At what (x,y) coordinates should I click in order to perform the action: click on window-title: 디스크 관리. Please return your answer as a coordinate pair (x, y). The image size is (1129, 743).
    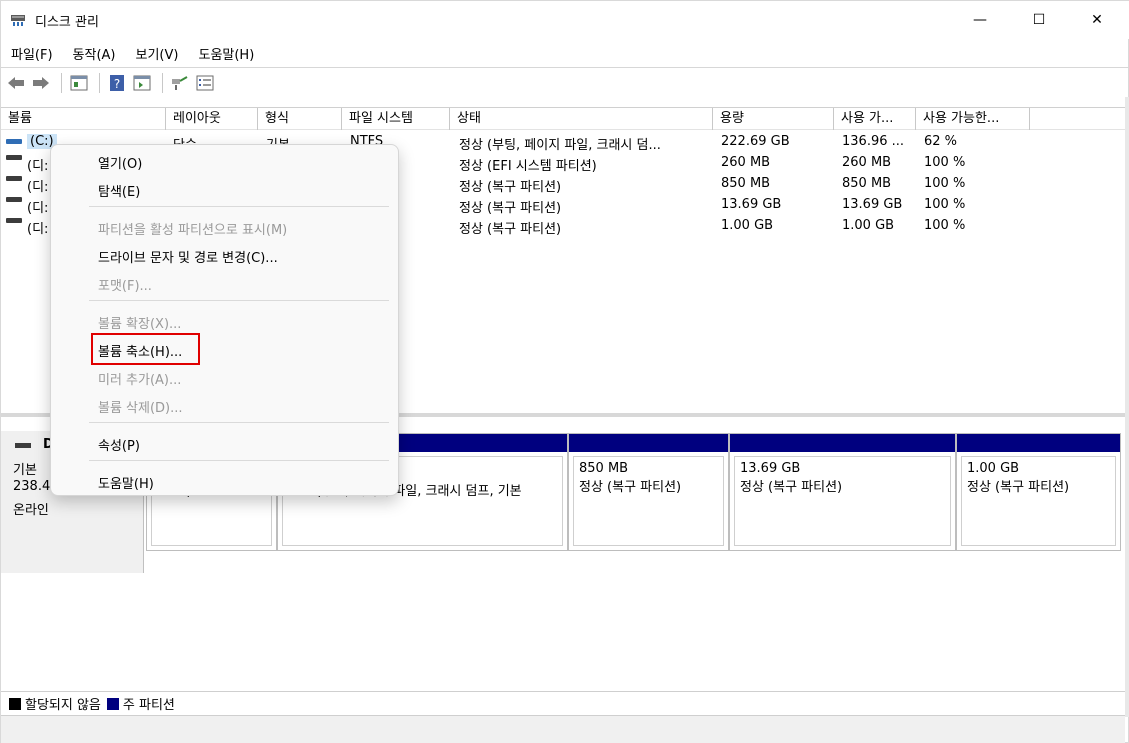
    Looking at the image, I should click on (67, 22).